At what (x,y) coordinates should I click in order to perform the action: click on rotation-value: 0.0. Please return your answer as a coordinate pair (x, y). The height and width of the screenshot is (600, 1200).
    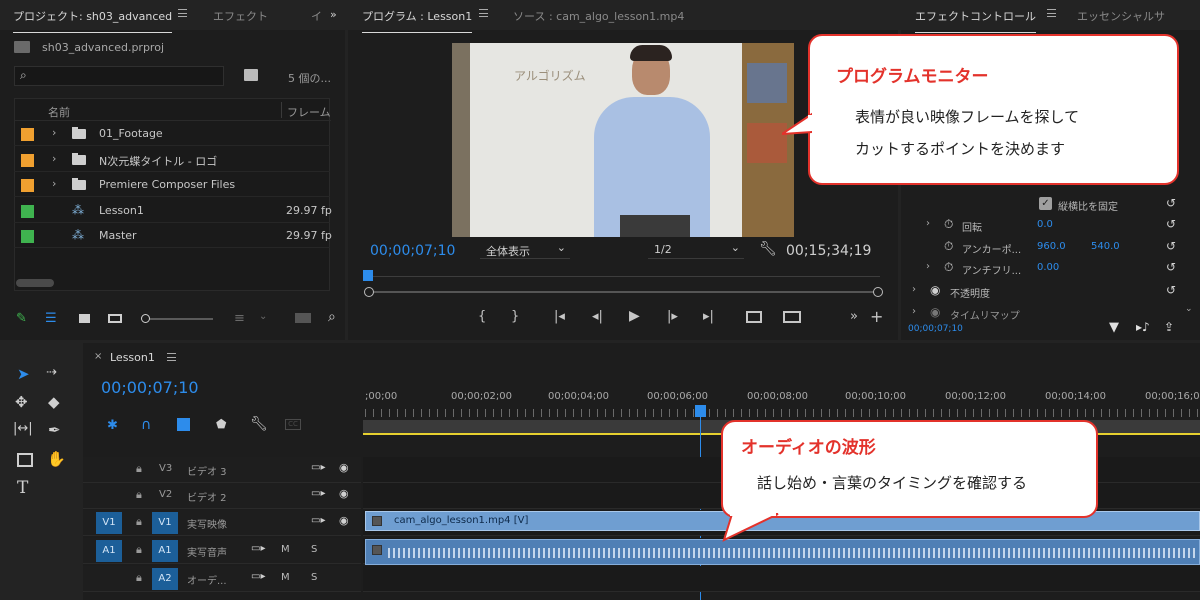
    Looking at the image, I should click on (1045, 224).